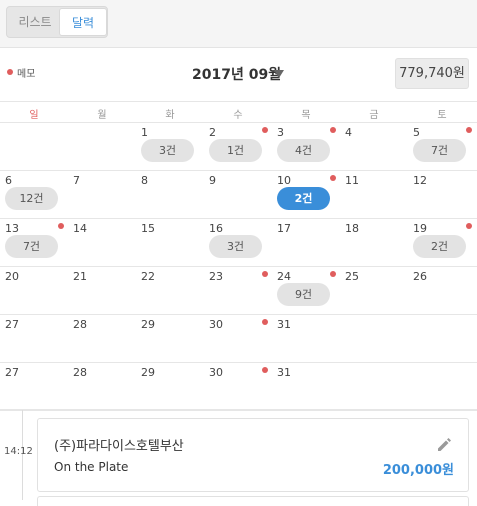  What do you see at coordinates (34, 291) in the screenshot?
I see `calendar-day-cell: 20` at bounding box center [34, 291].